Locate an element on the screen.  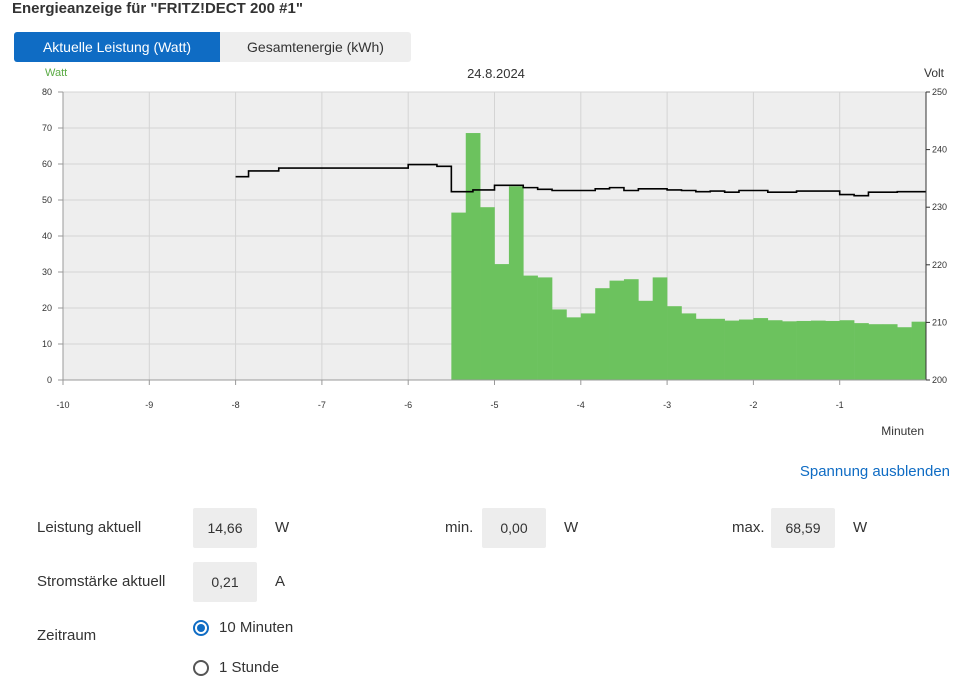
radio-checked-icon is located at coordinates (201, 627).